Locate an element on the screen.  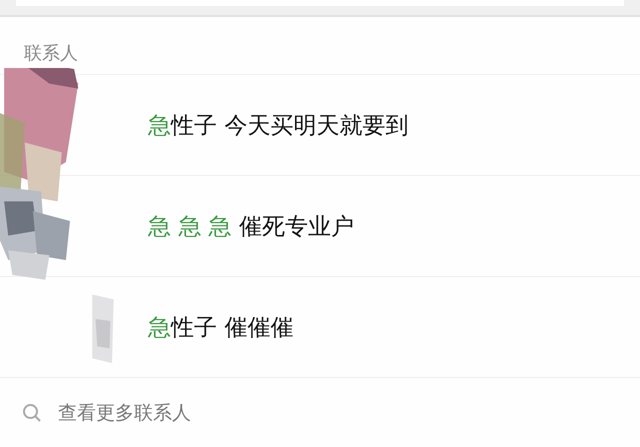
contact-name: 急性子 催催催 is located at coordinates (221, 327).